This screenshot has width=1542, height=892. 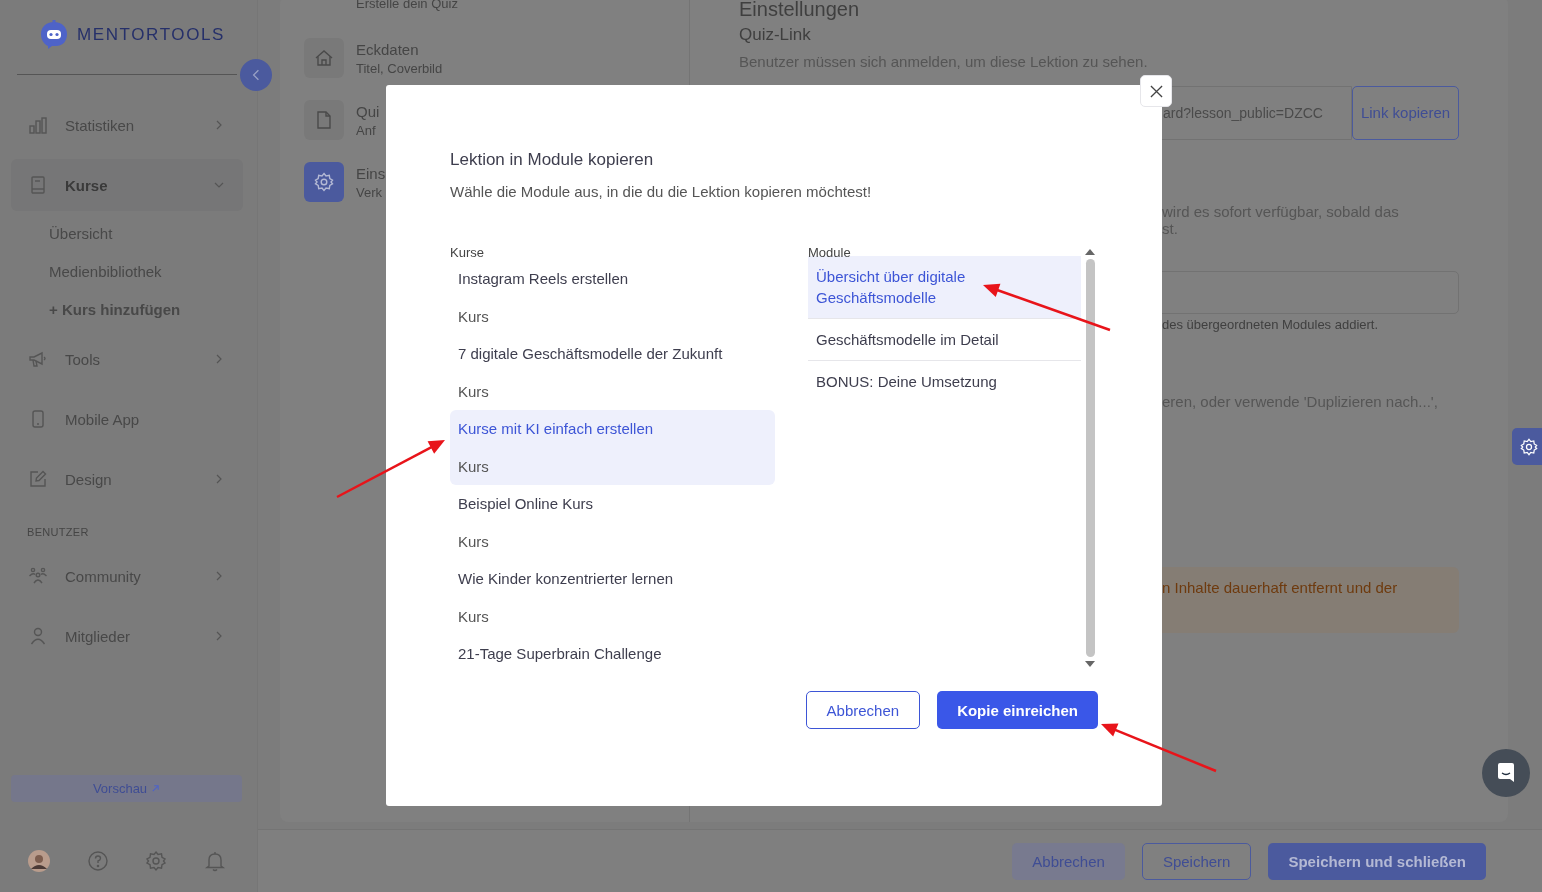 What do you see at coordinates (944, 340) in the screenshot?
I see `module-item: Geschäftsmodelle im Detail` at bounding box center [944, 340].